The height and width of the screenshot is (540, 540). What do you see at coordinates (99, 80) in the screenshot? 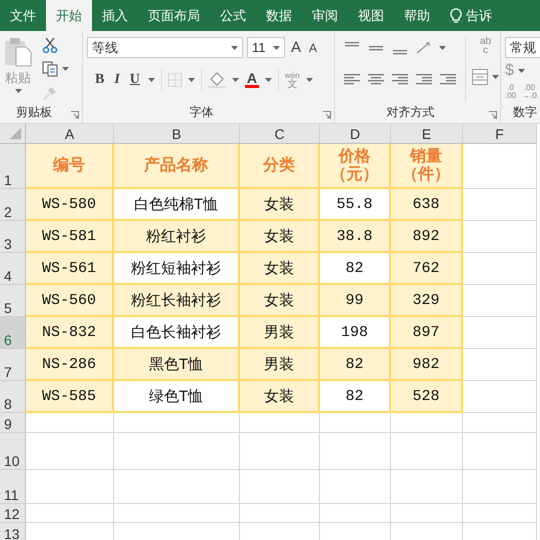
I see `bold-button: B` at bounding box center [99, 80].